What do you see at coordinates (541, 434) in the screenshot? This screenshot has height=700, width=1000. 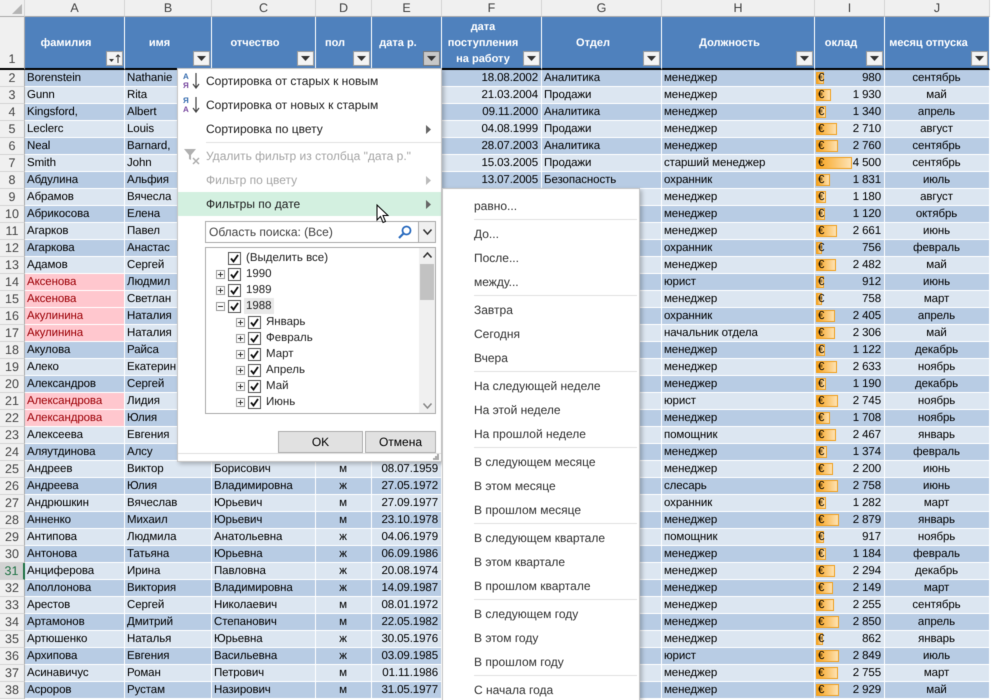 I see `menu-item: На прошлой неделе` at bounding box center [541, 434].